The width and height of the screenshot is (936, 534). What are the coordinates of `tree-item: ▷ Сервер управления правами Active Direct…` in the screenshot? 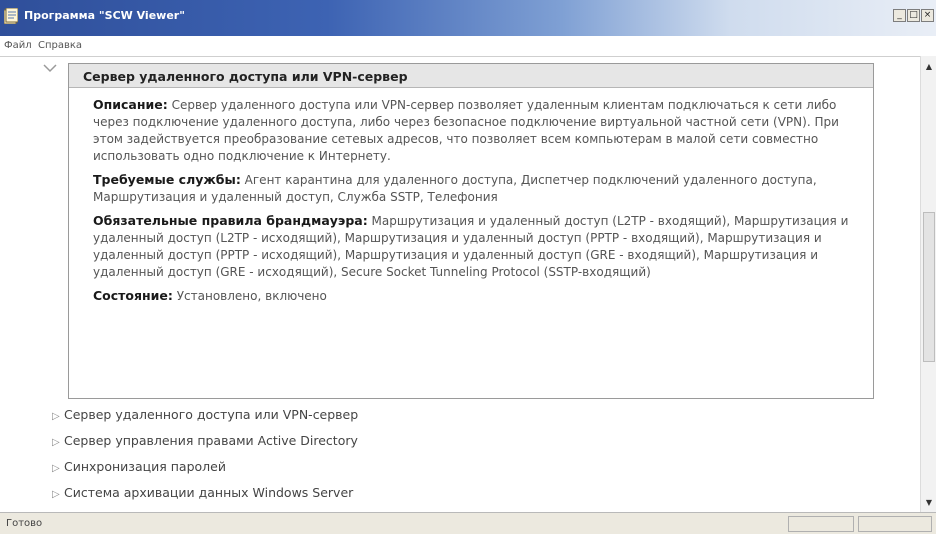 It's located at (205, 440).